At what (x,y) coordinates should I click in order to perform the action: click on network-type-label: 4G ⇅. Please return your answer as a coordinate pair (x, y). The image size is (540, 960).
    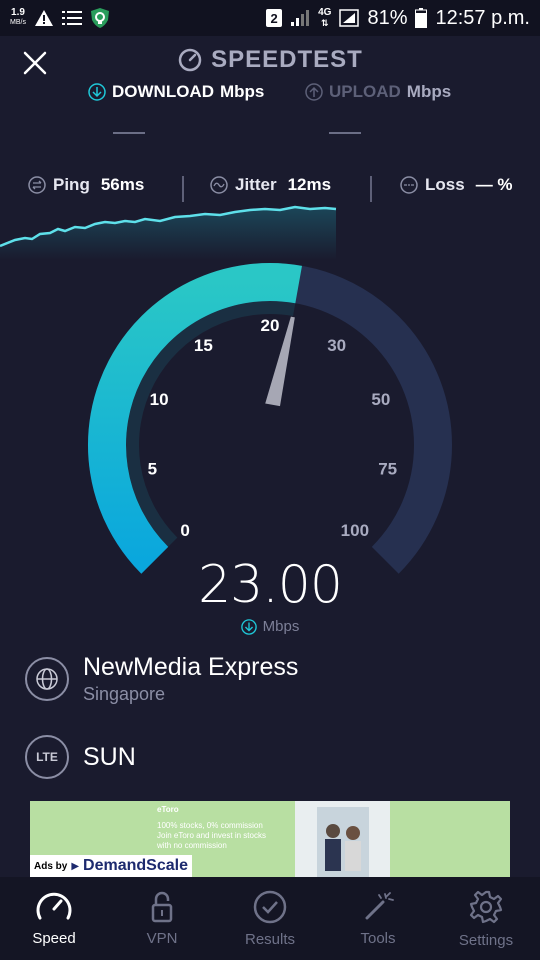
    Looking at the image, I should click on (325, 18).